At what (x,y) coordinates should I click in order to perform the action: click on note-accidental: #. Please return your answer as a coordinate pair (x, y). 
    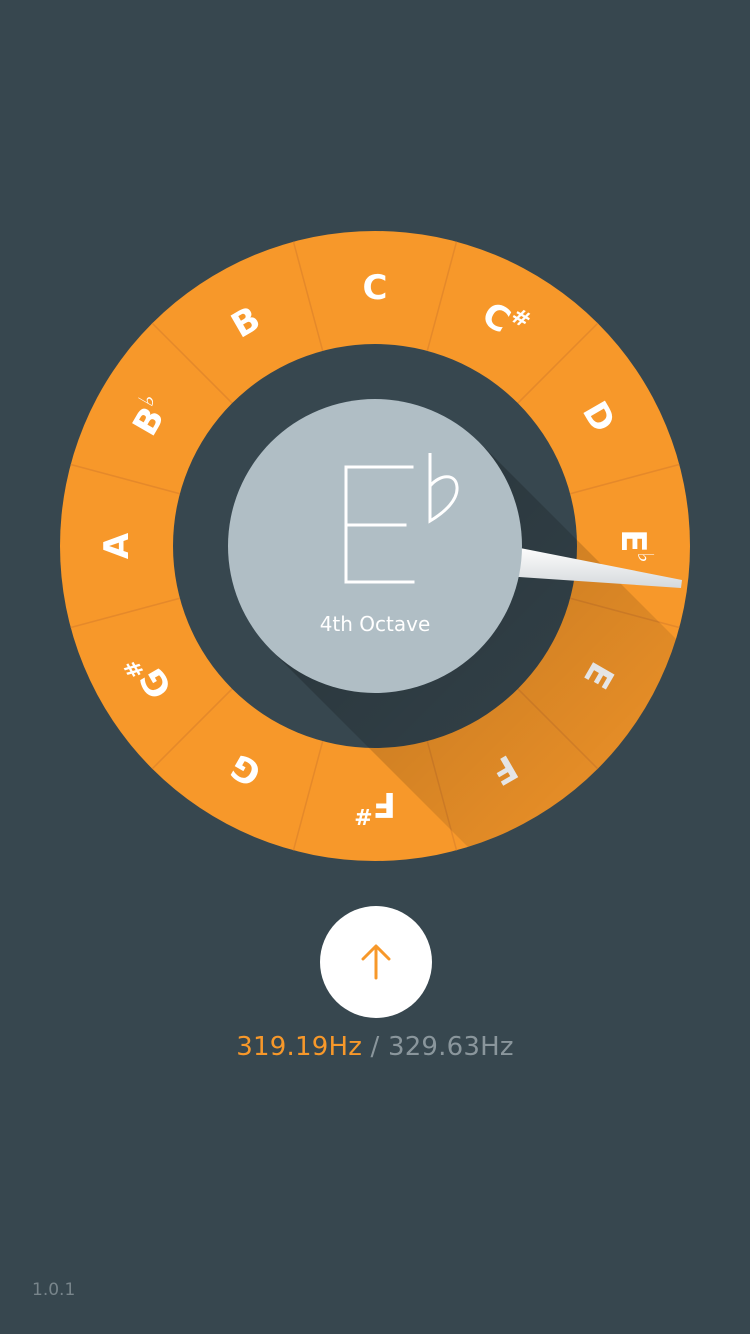
    Looking at the image, I should click on (363, 816).